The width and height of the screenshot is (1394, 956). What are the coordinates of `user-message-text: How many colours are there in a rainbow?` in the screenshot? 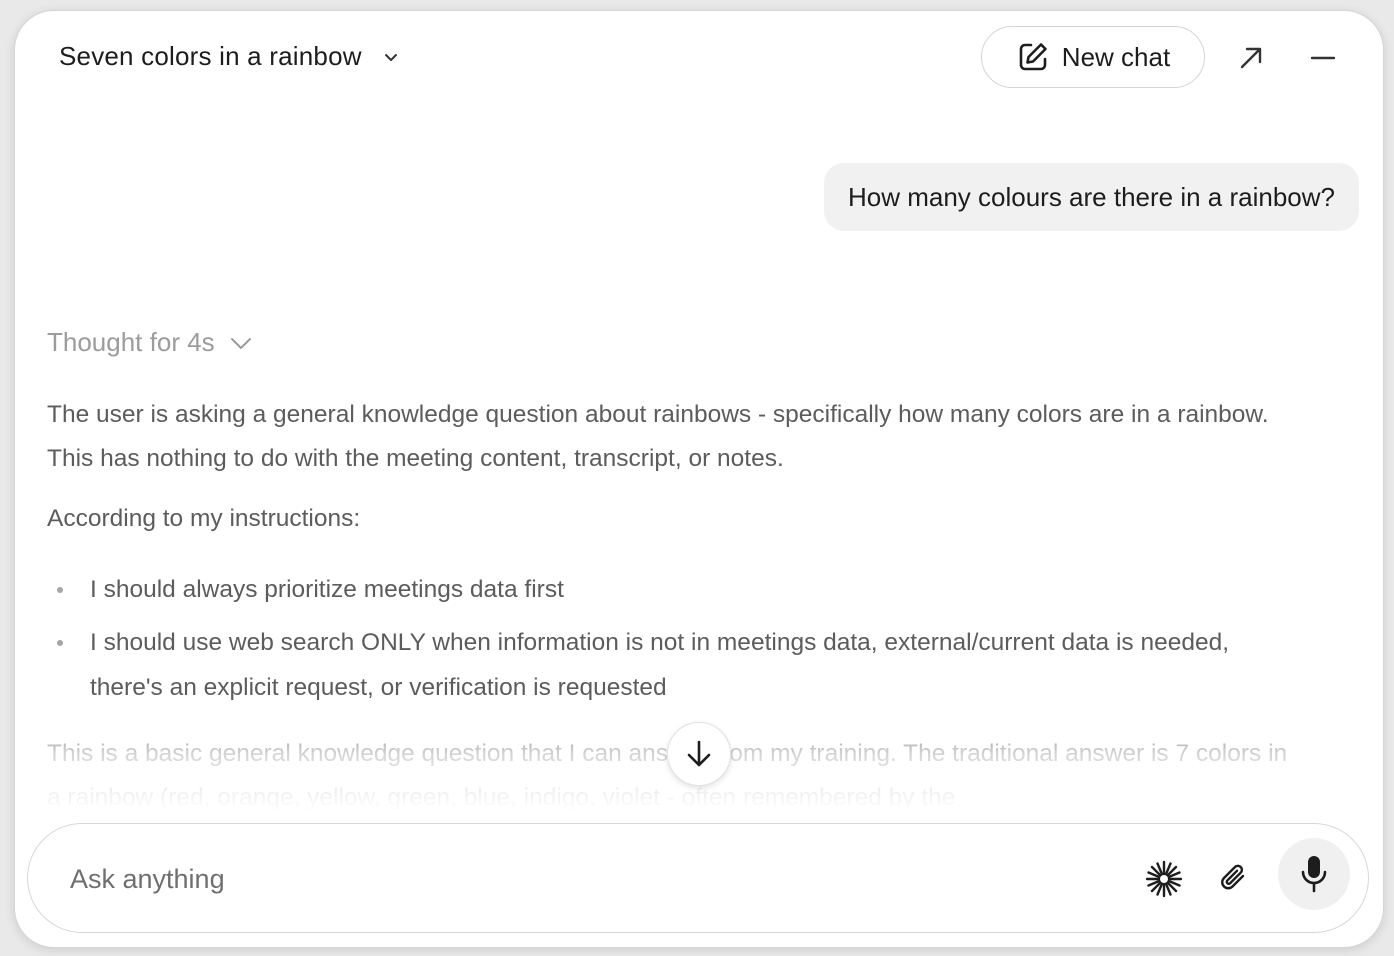 It's located at (1091, 196).